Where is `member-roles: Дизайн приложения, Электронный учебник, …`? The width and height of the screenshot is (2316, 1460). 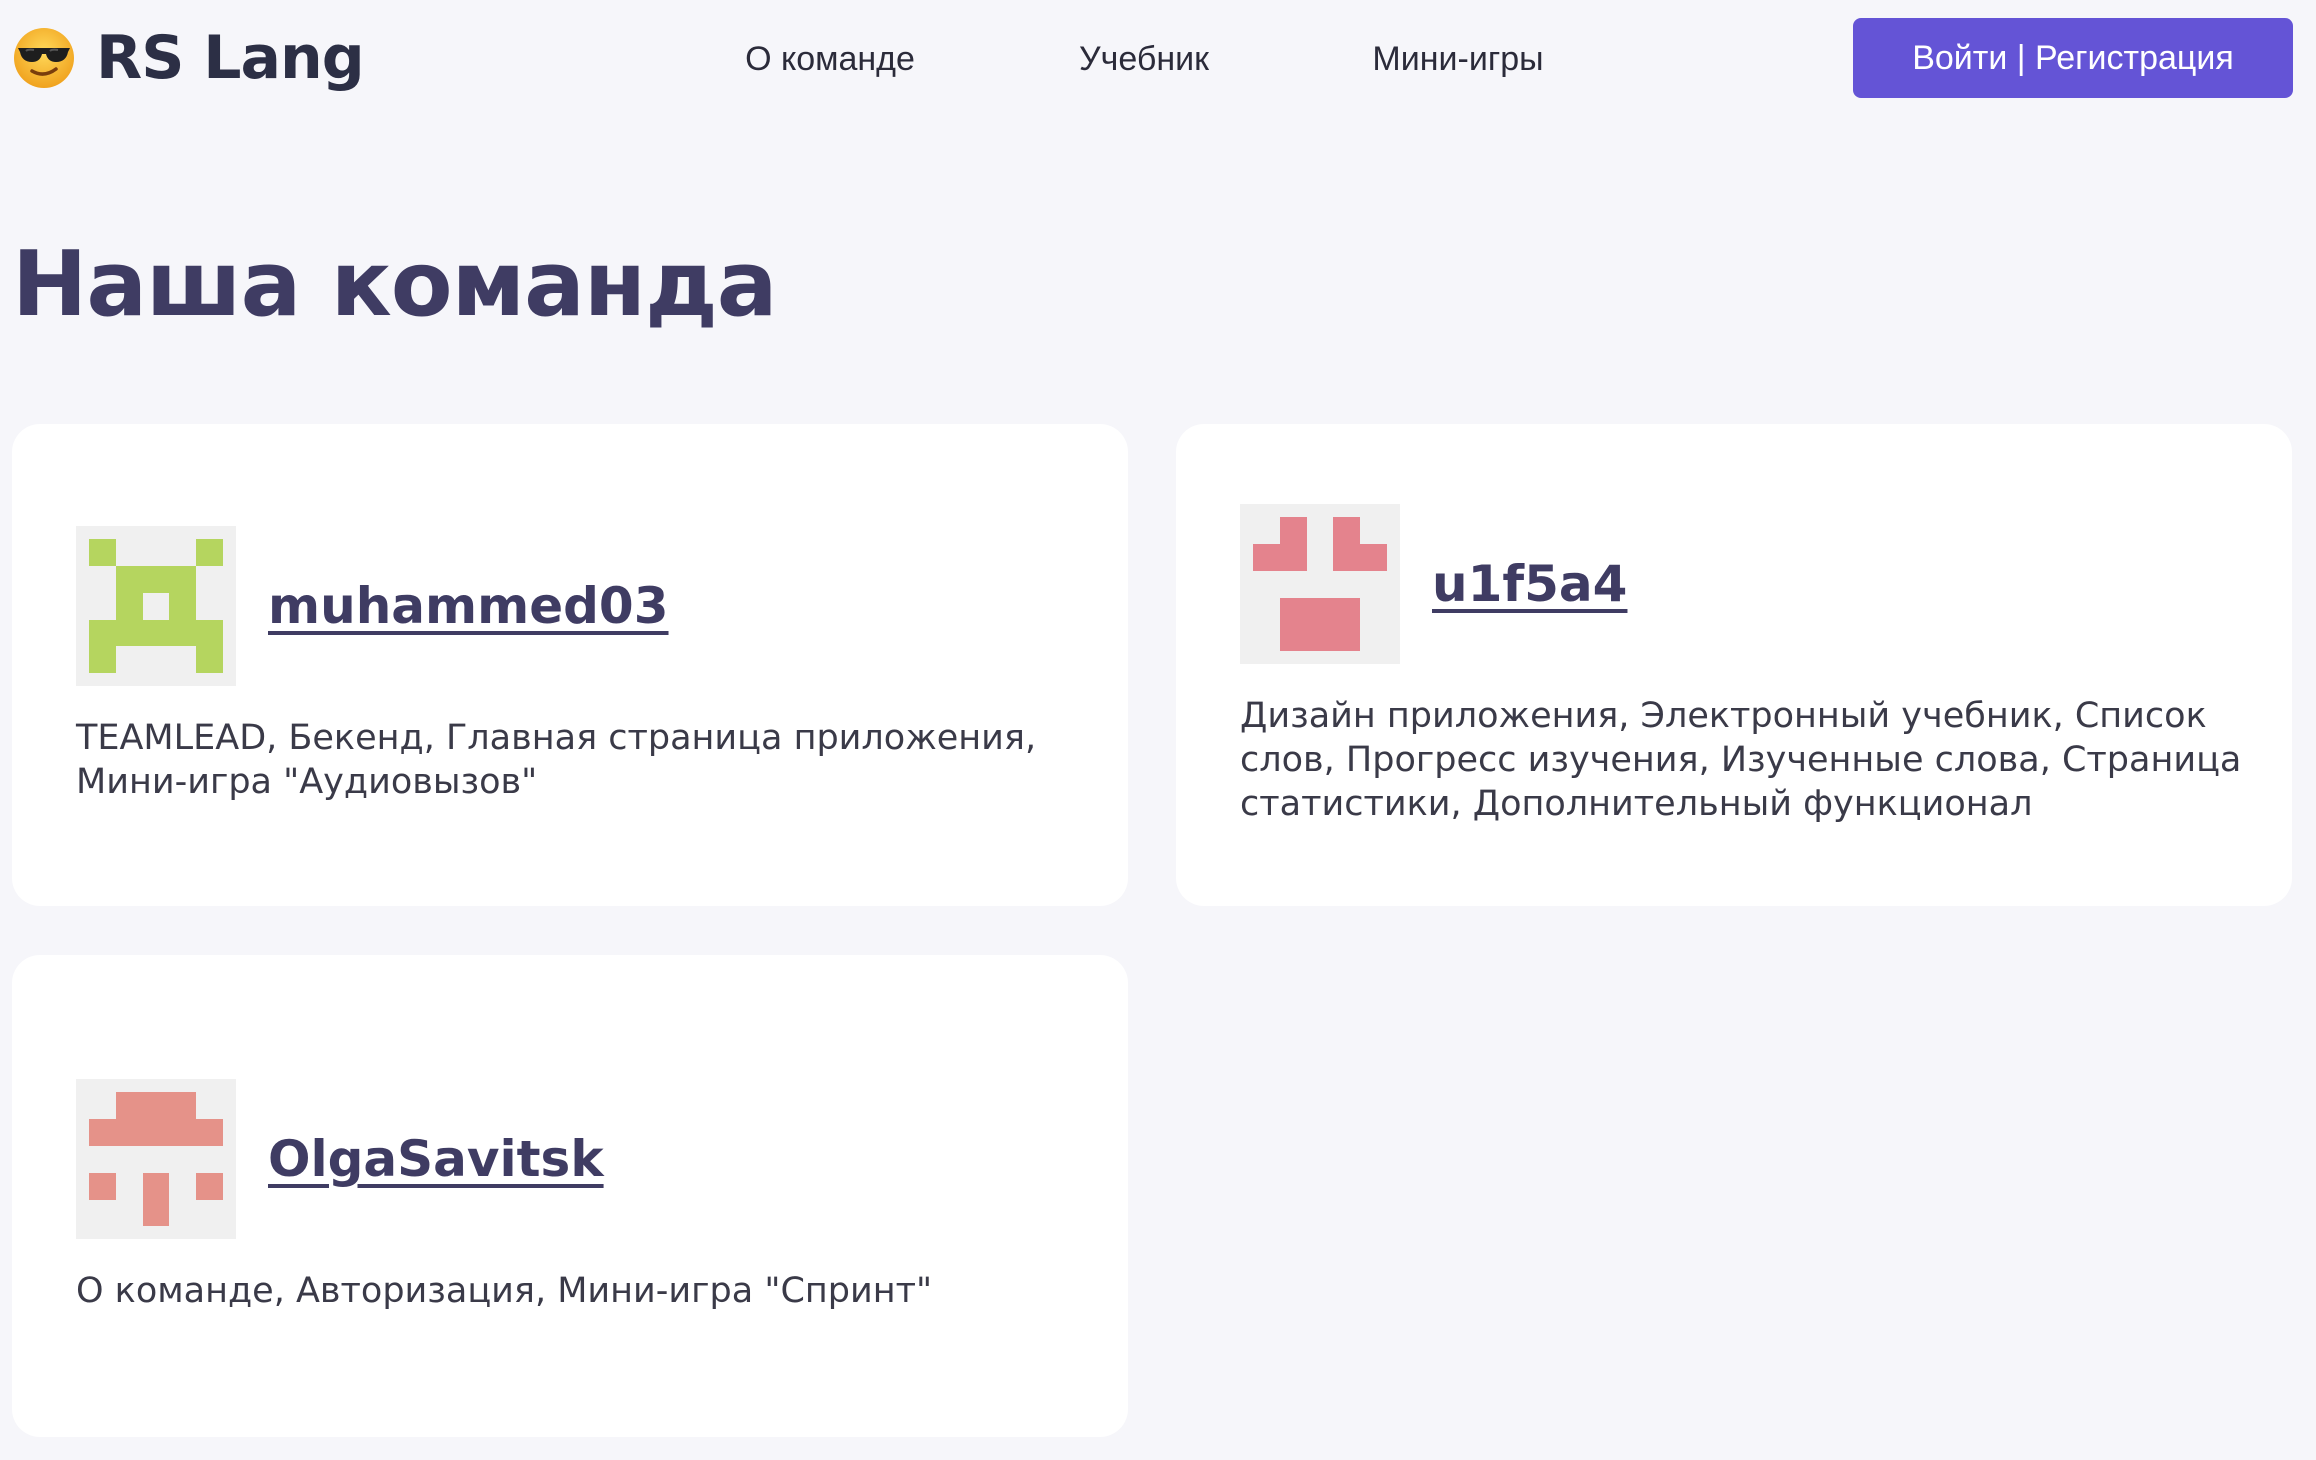
member-roles: Дизайн приложения, Электронный учебник, … is located at coordinates (1741, 760).